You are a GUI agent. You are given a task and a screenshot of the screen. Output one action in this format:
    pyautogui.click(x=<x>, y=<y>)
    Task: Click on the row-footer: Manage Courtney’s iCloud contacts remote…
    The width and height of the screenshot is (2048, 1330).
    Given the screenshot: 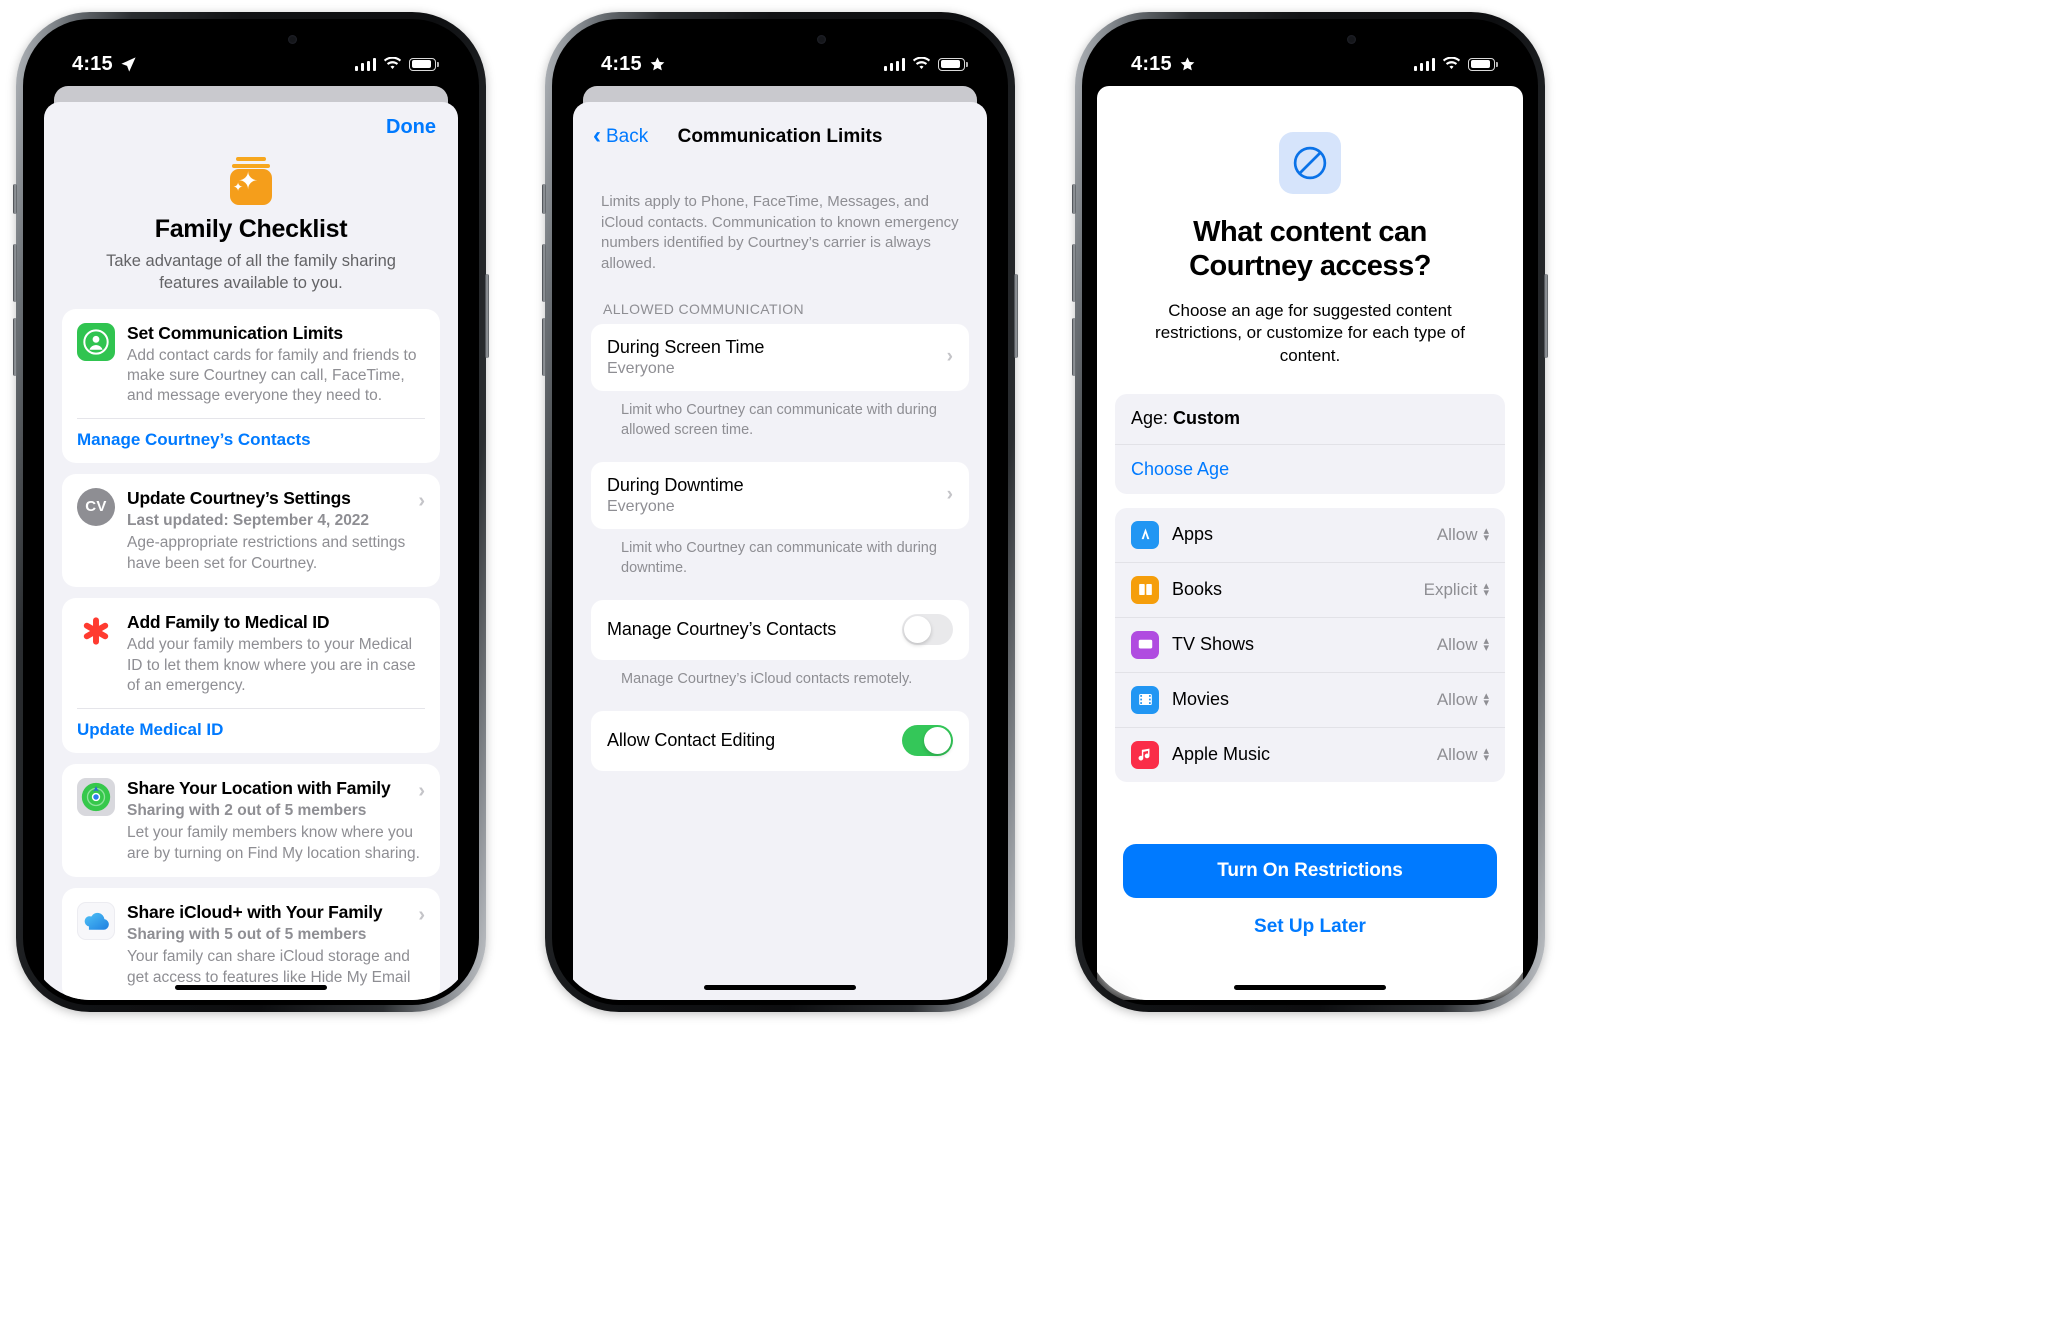 What is the action you would take?
    pyautogui.click(x=767, y=678)
    